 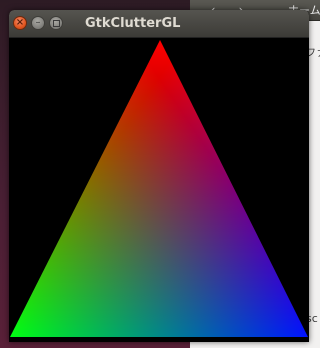 I want to click on window-titlebar: × – GtkClutterGL, so click(x=159, y=24).